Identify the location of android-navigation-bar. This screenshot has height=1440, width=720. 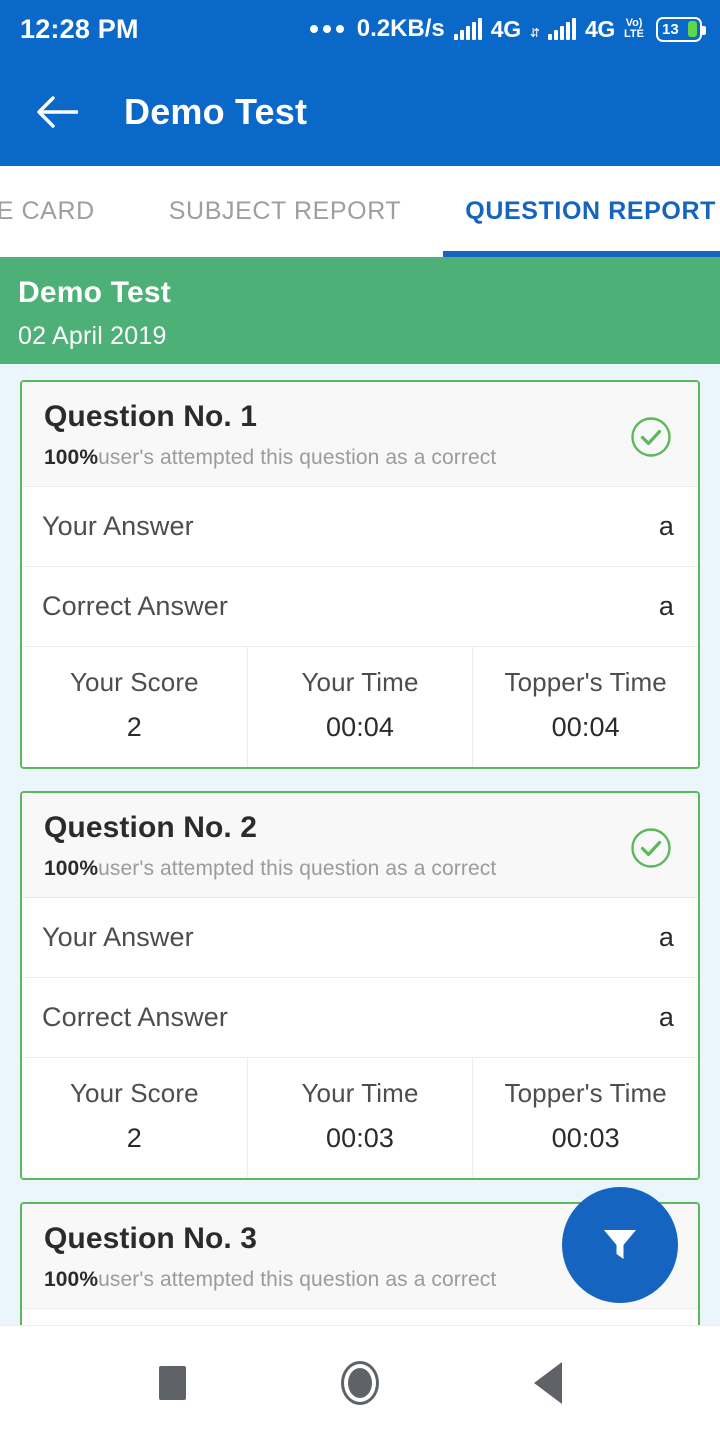
(360, 1382).